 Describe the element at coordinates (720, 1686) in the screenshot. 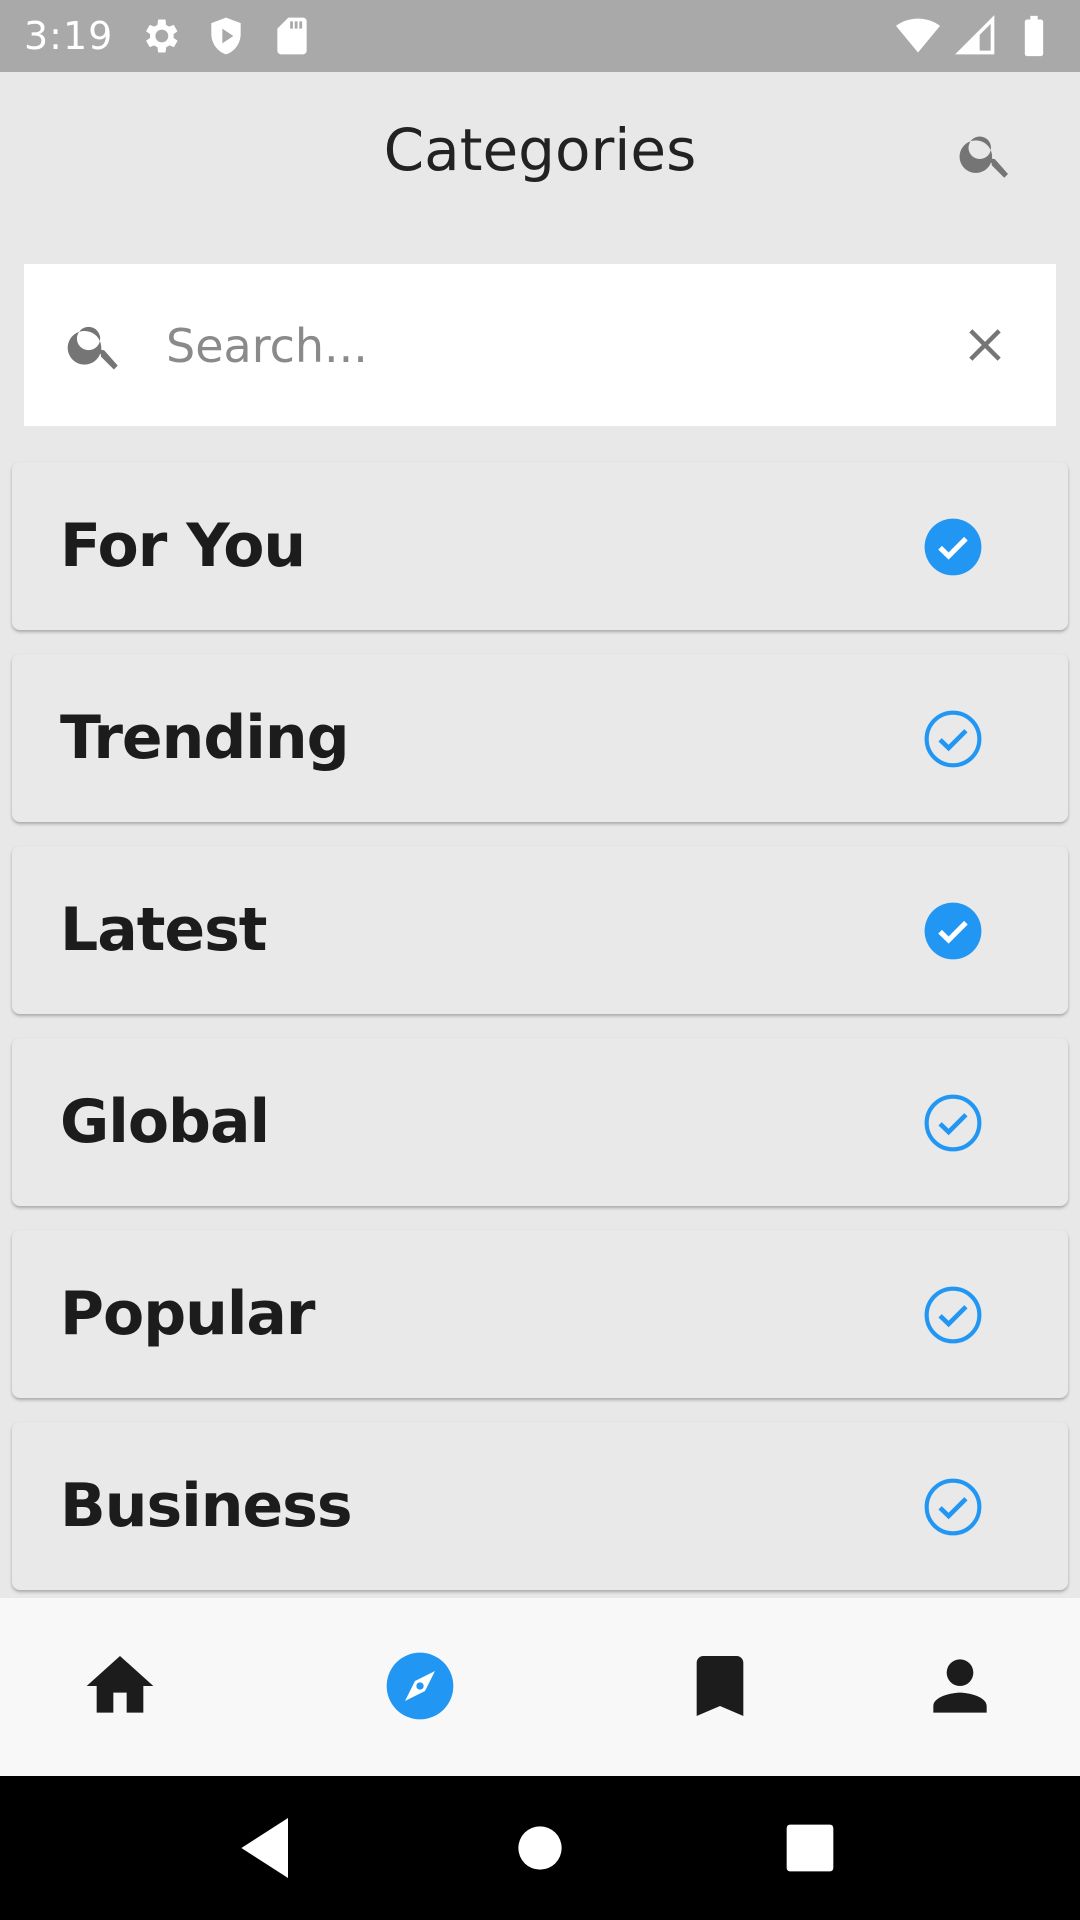

I see `bookmark-icon` at that location.